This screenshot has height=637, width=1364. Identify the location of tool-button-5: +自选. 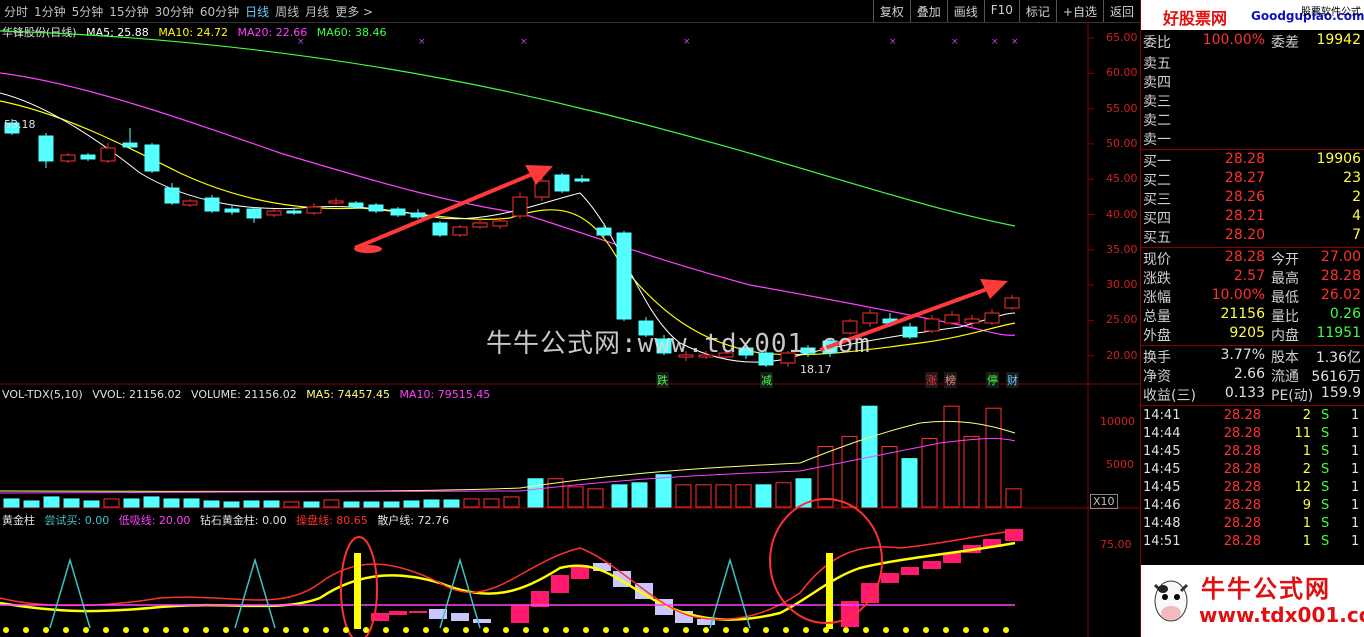
(1079, 11).